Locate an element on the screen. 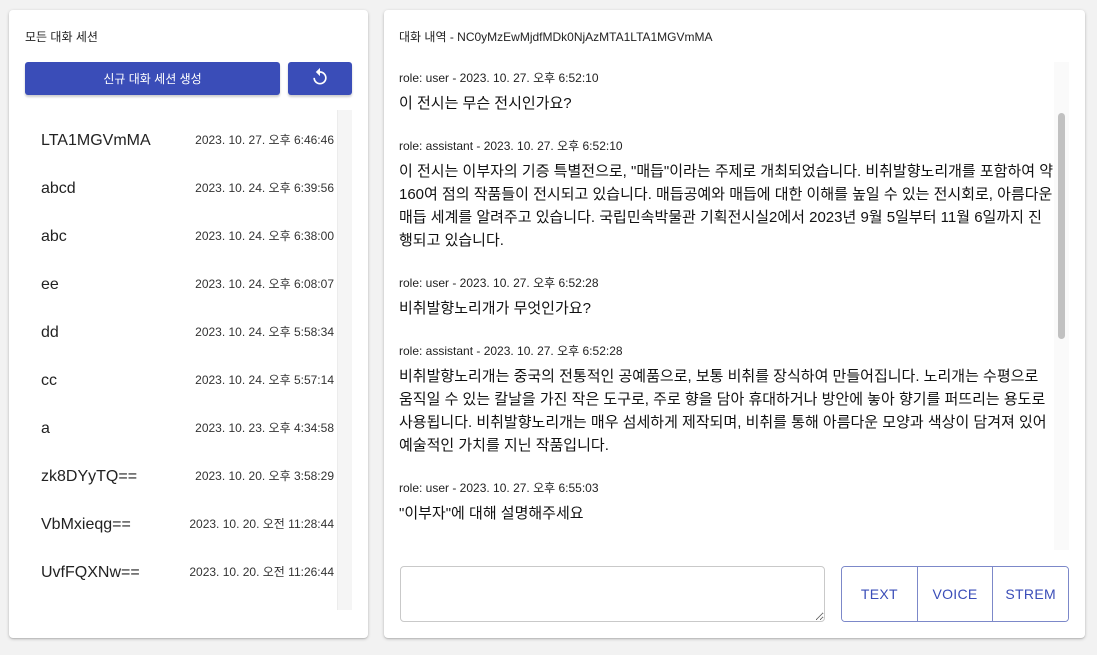  session-item: abcd 2023. 10. 24. 오후 6:39:56 is located at coordinates (188, 182).